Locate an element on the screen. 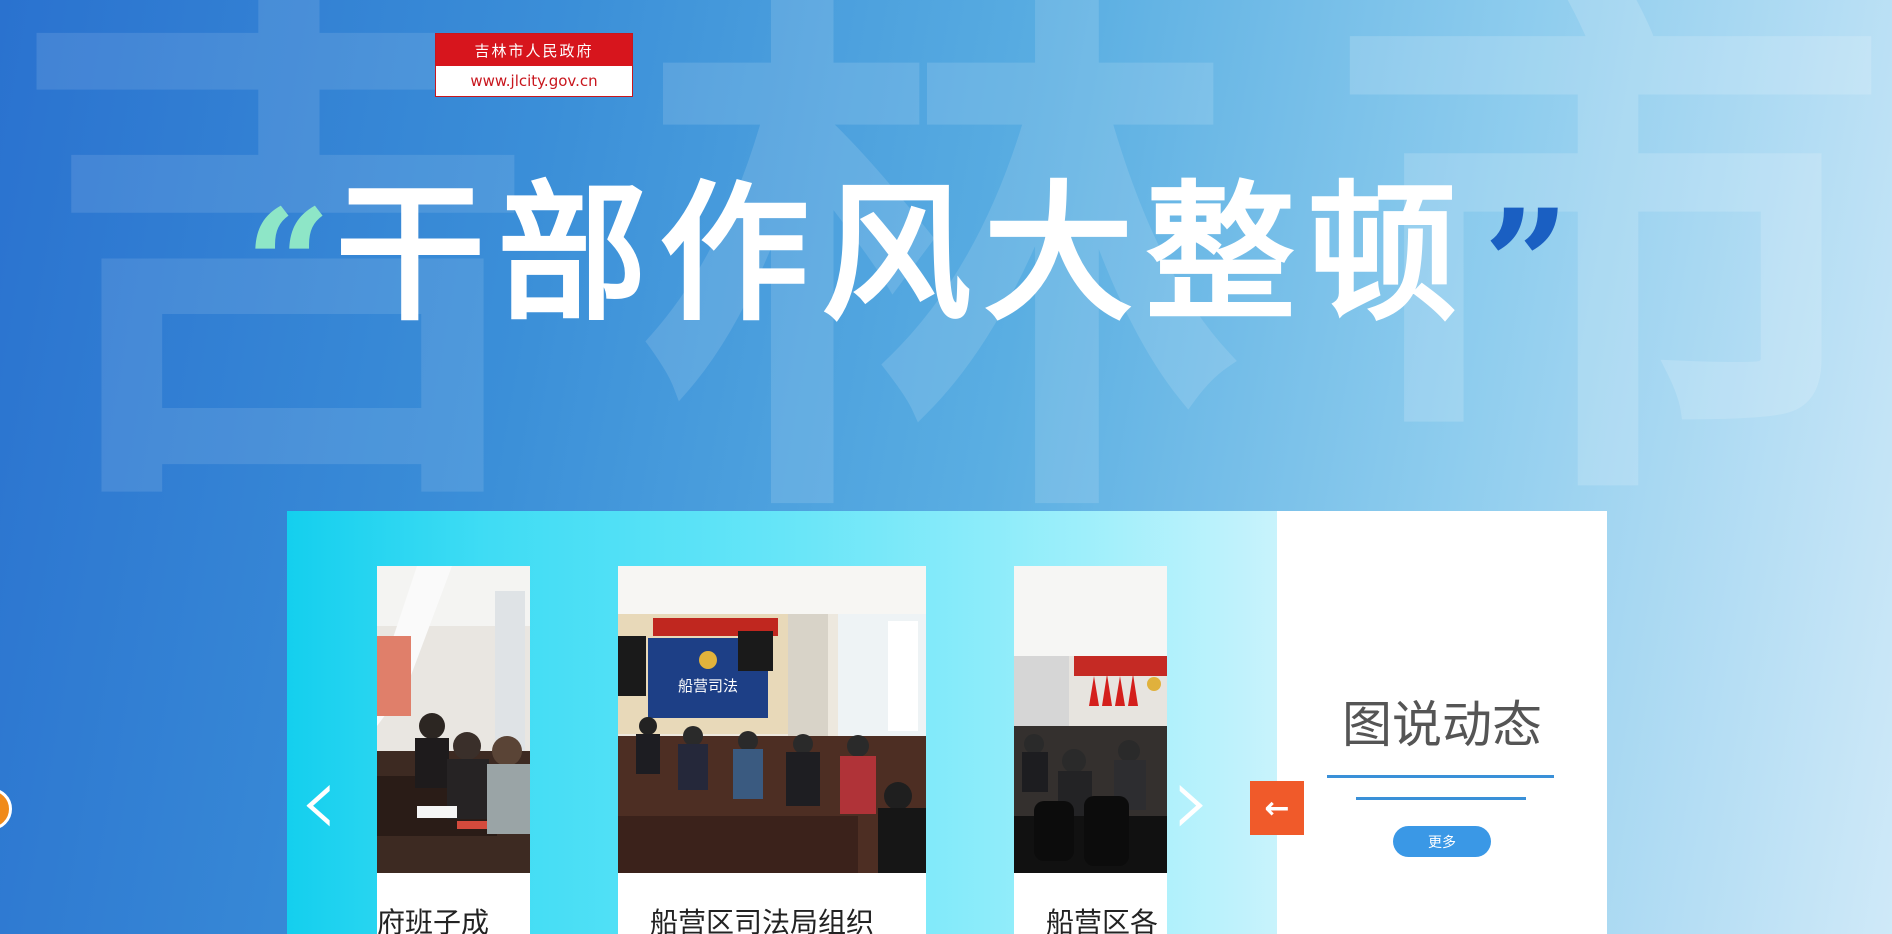  carousel-photo-left is located at coordinates (453, 719).